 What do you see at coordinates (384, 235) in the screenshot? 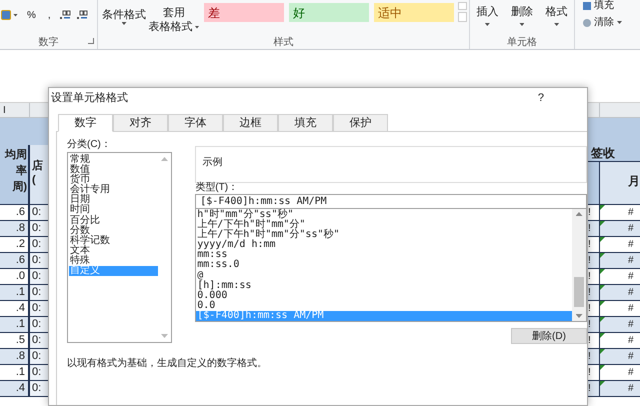
I see `list-item: 上午/下午h"时"mm"分"ss"秒"` at bounding box center [384, 235].